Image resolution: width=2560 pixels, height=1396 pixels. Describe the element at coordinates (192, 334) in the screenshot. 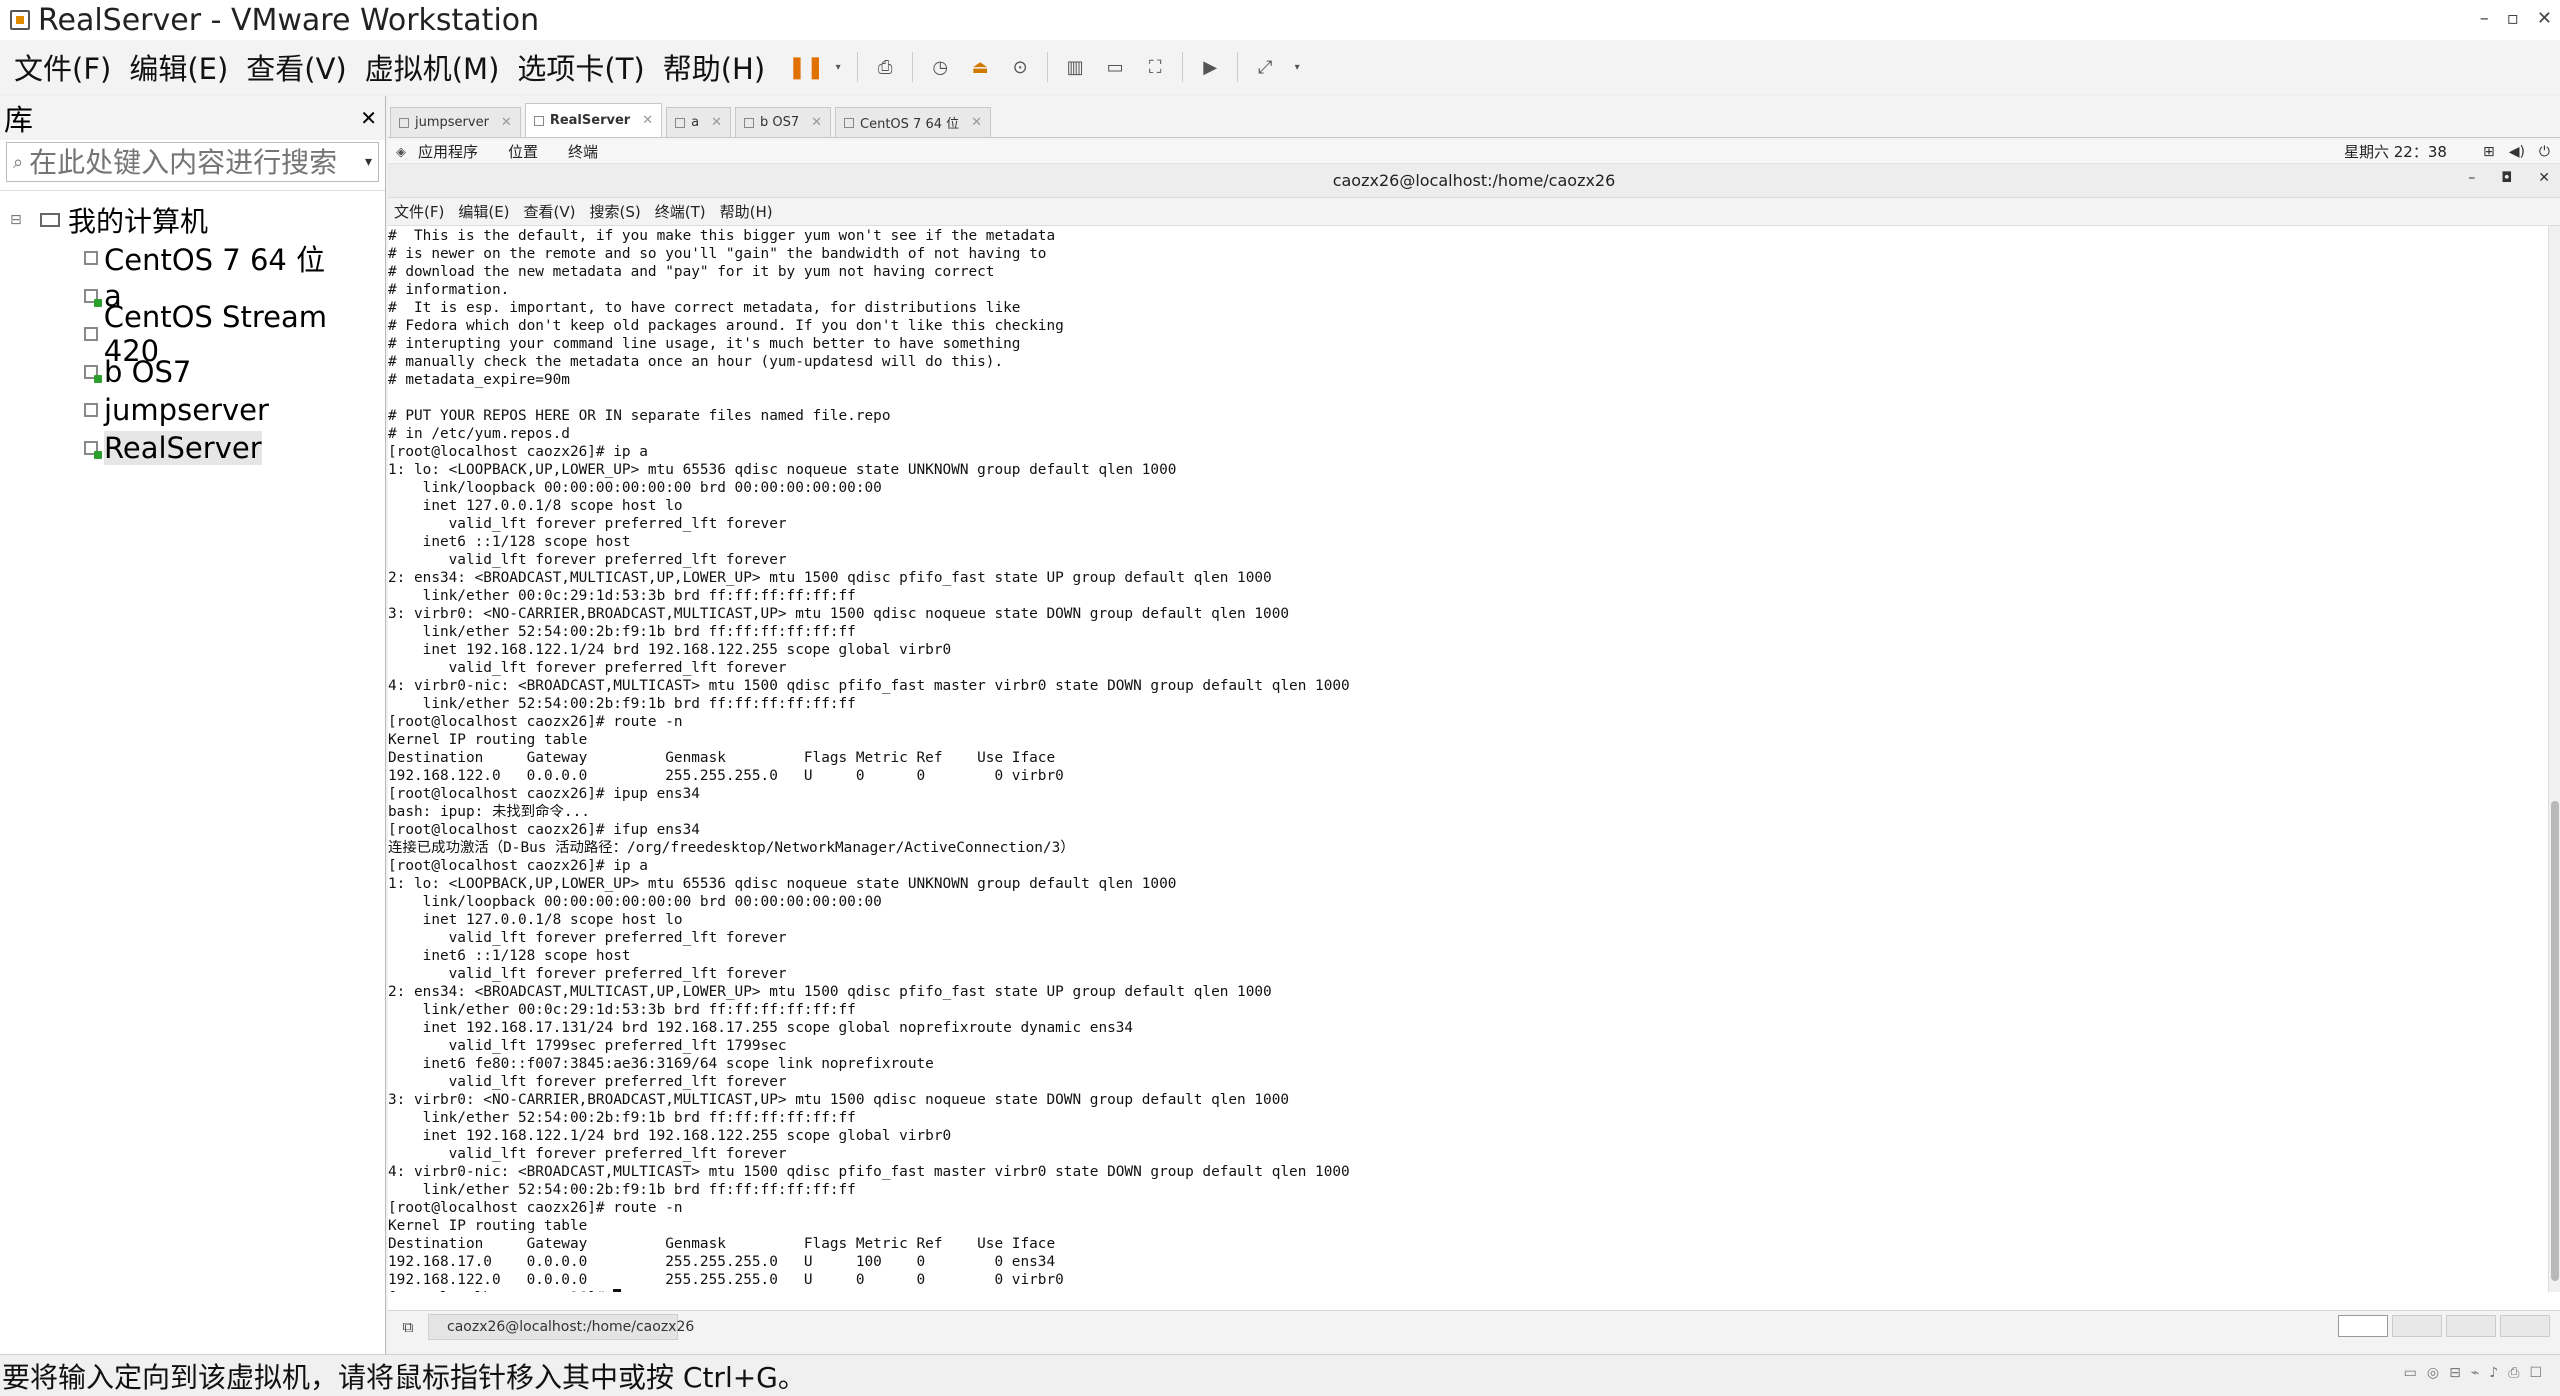

I see `tree-item-centos-stream: CentOS Stream 420` at that location.